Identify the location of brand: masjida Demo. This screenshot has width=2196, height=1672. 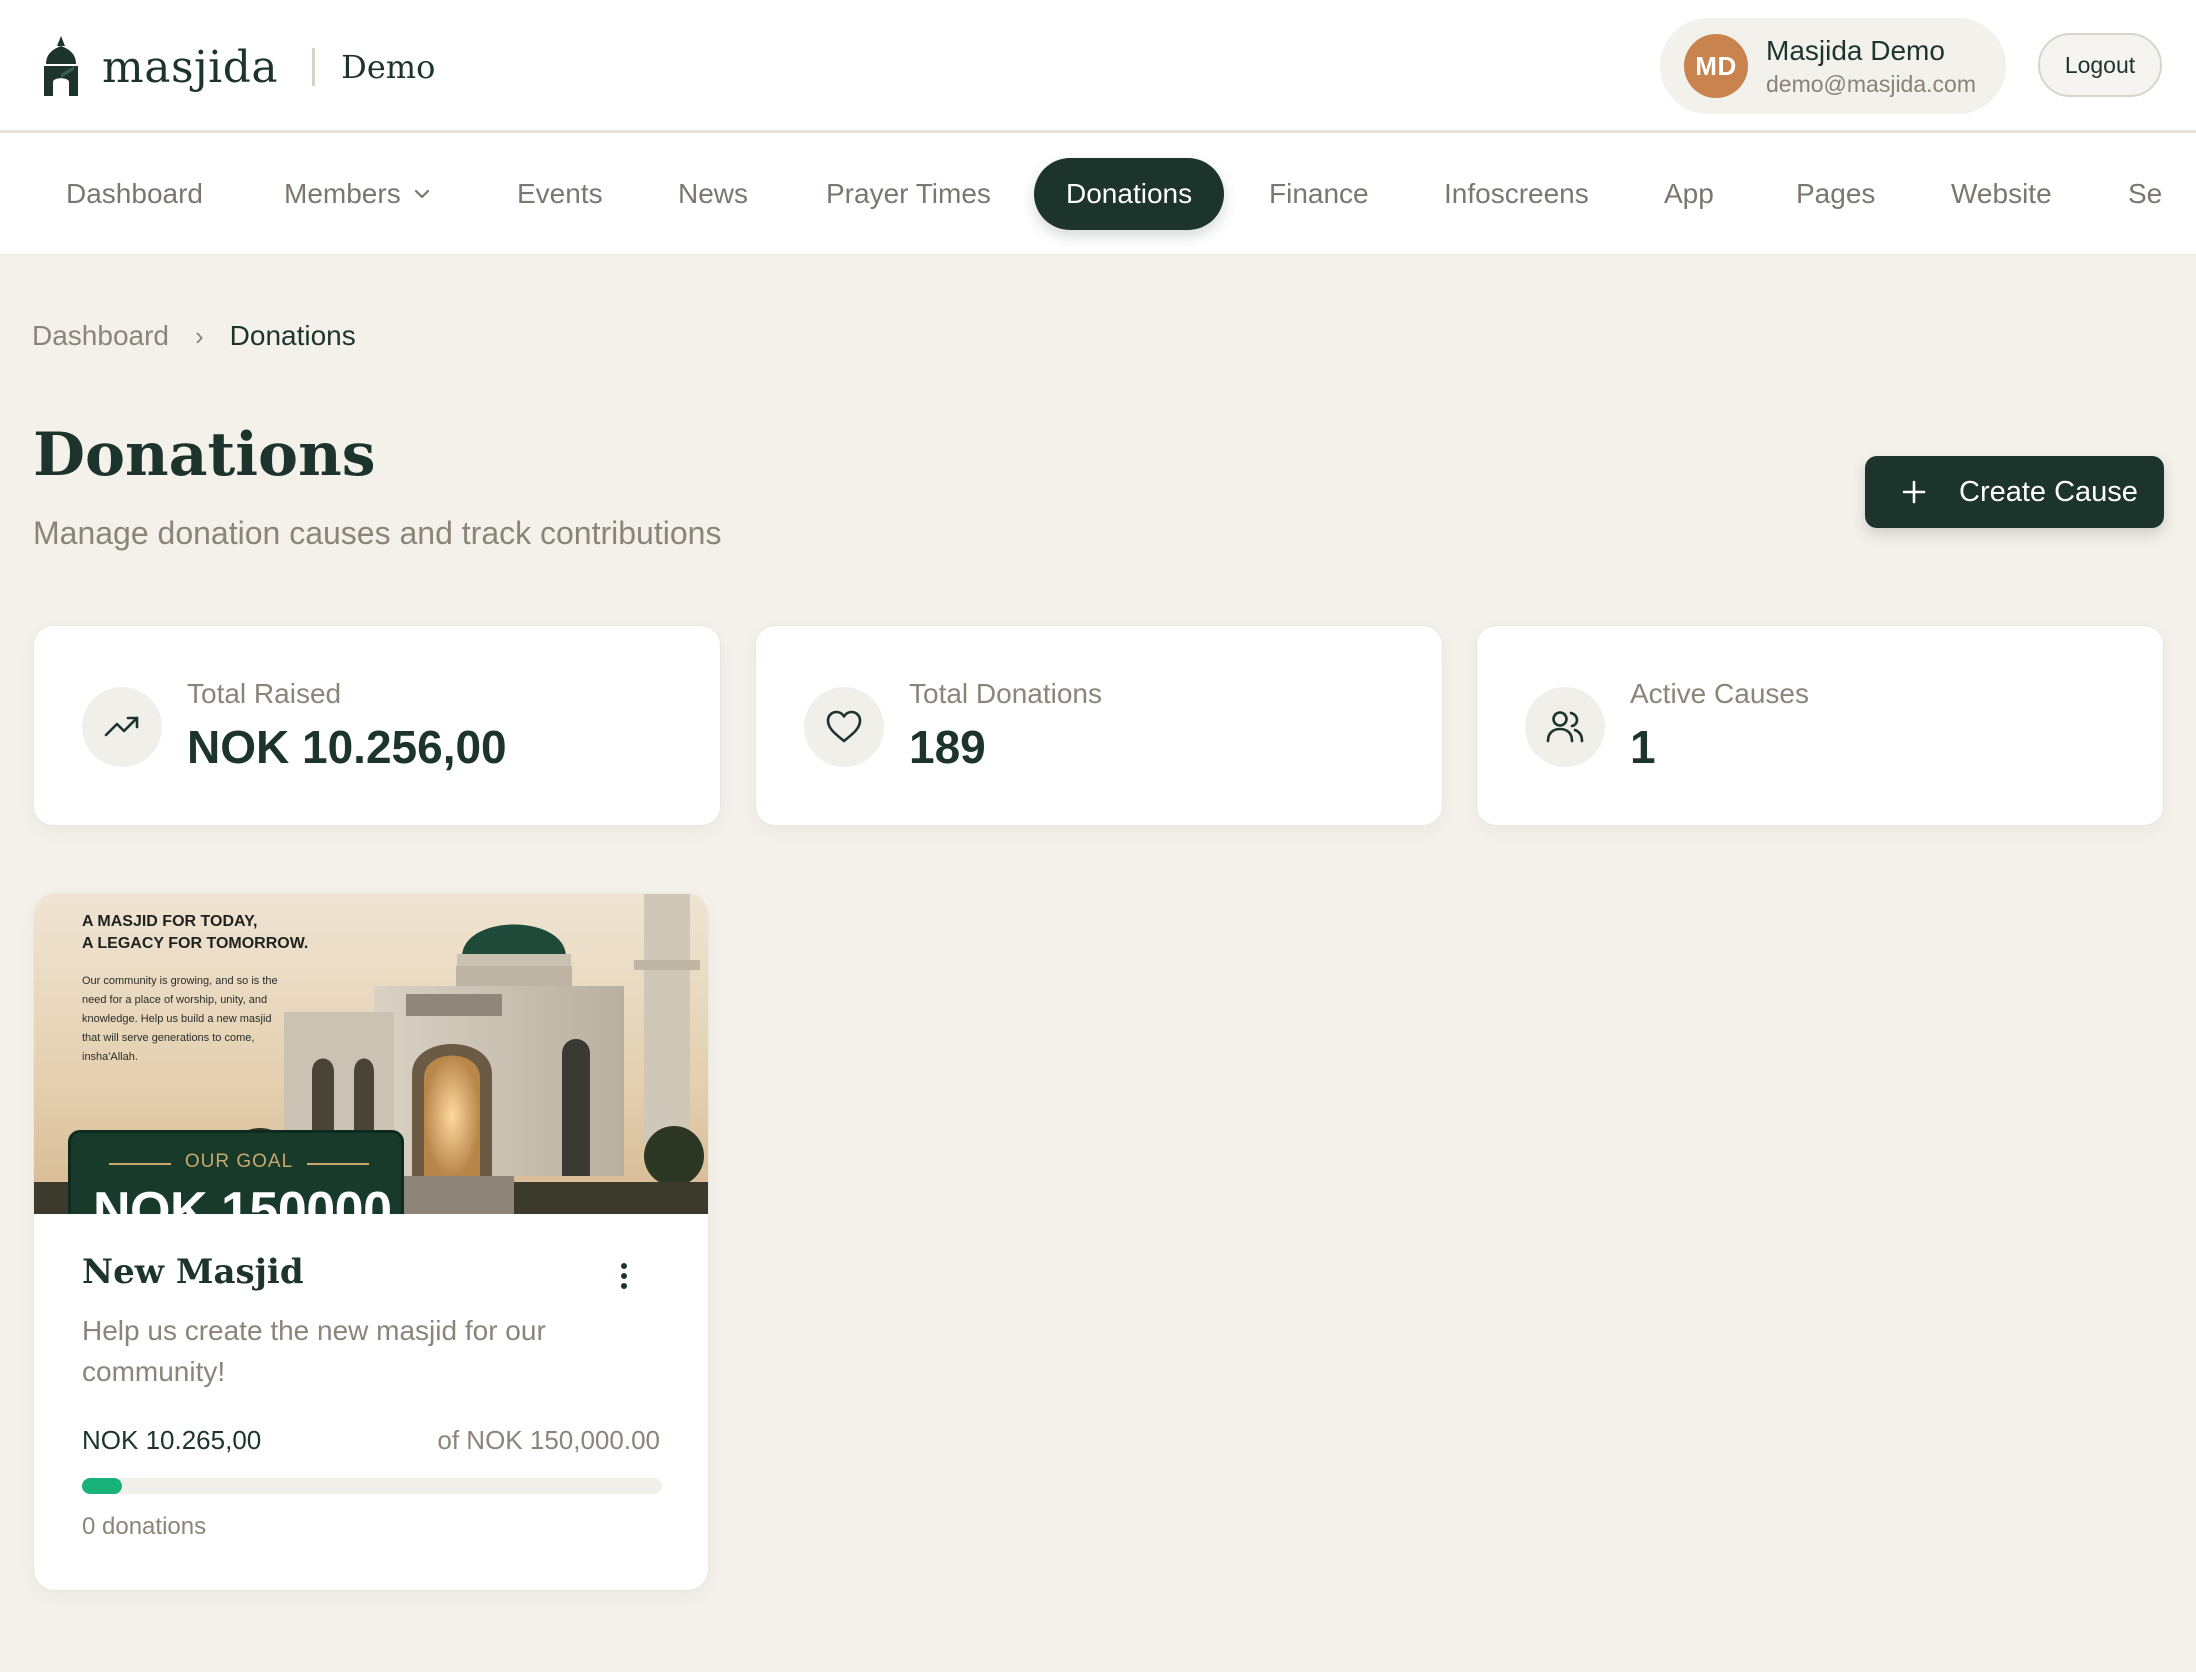
(236, 67).